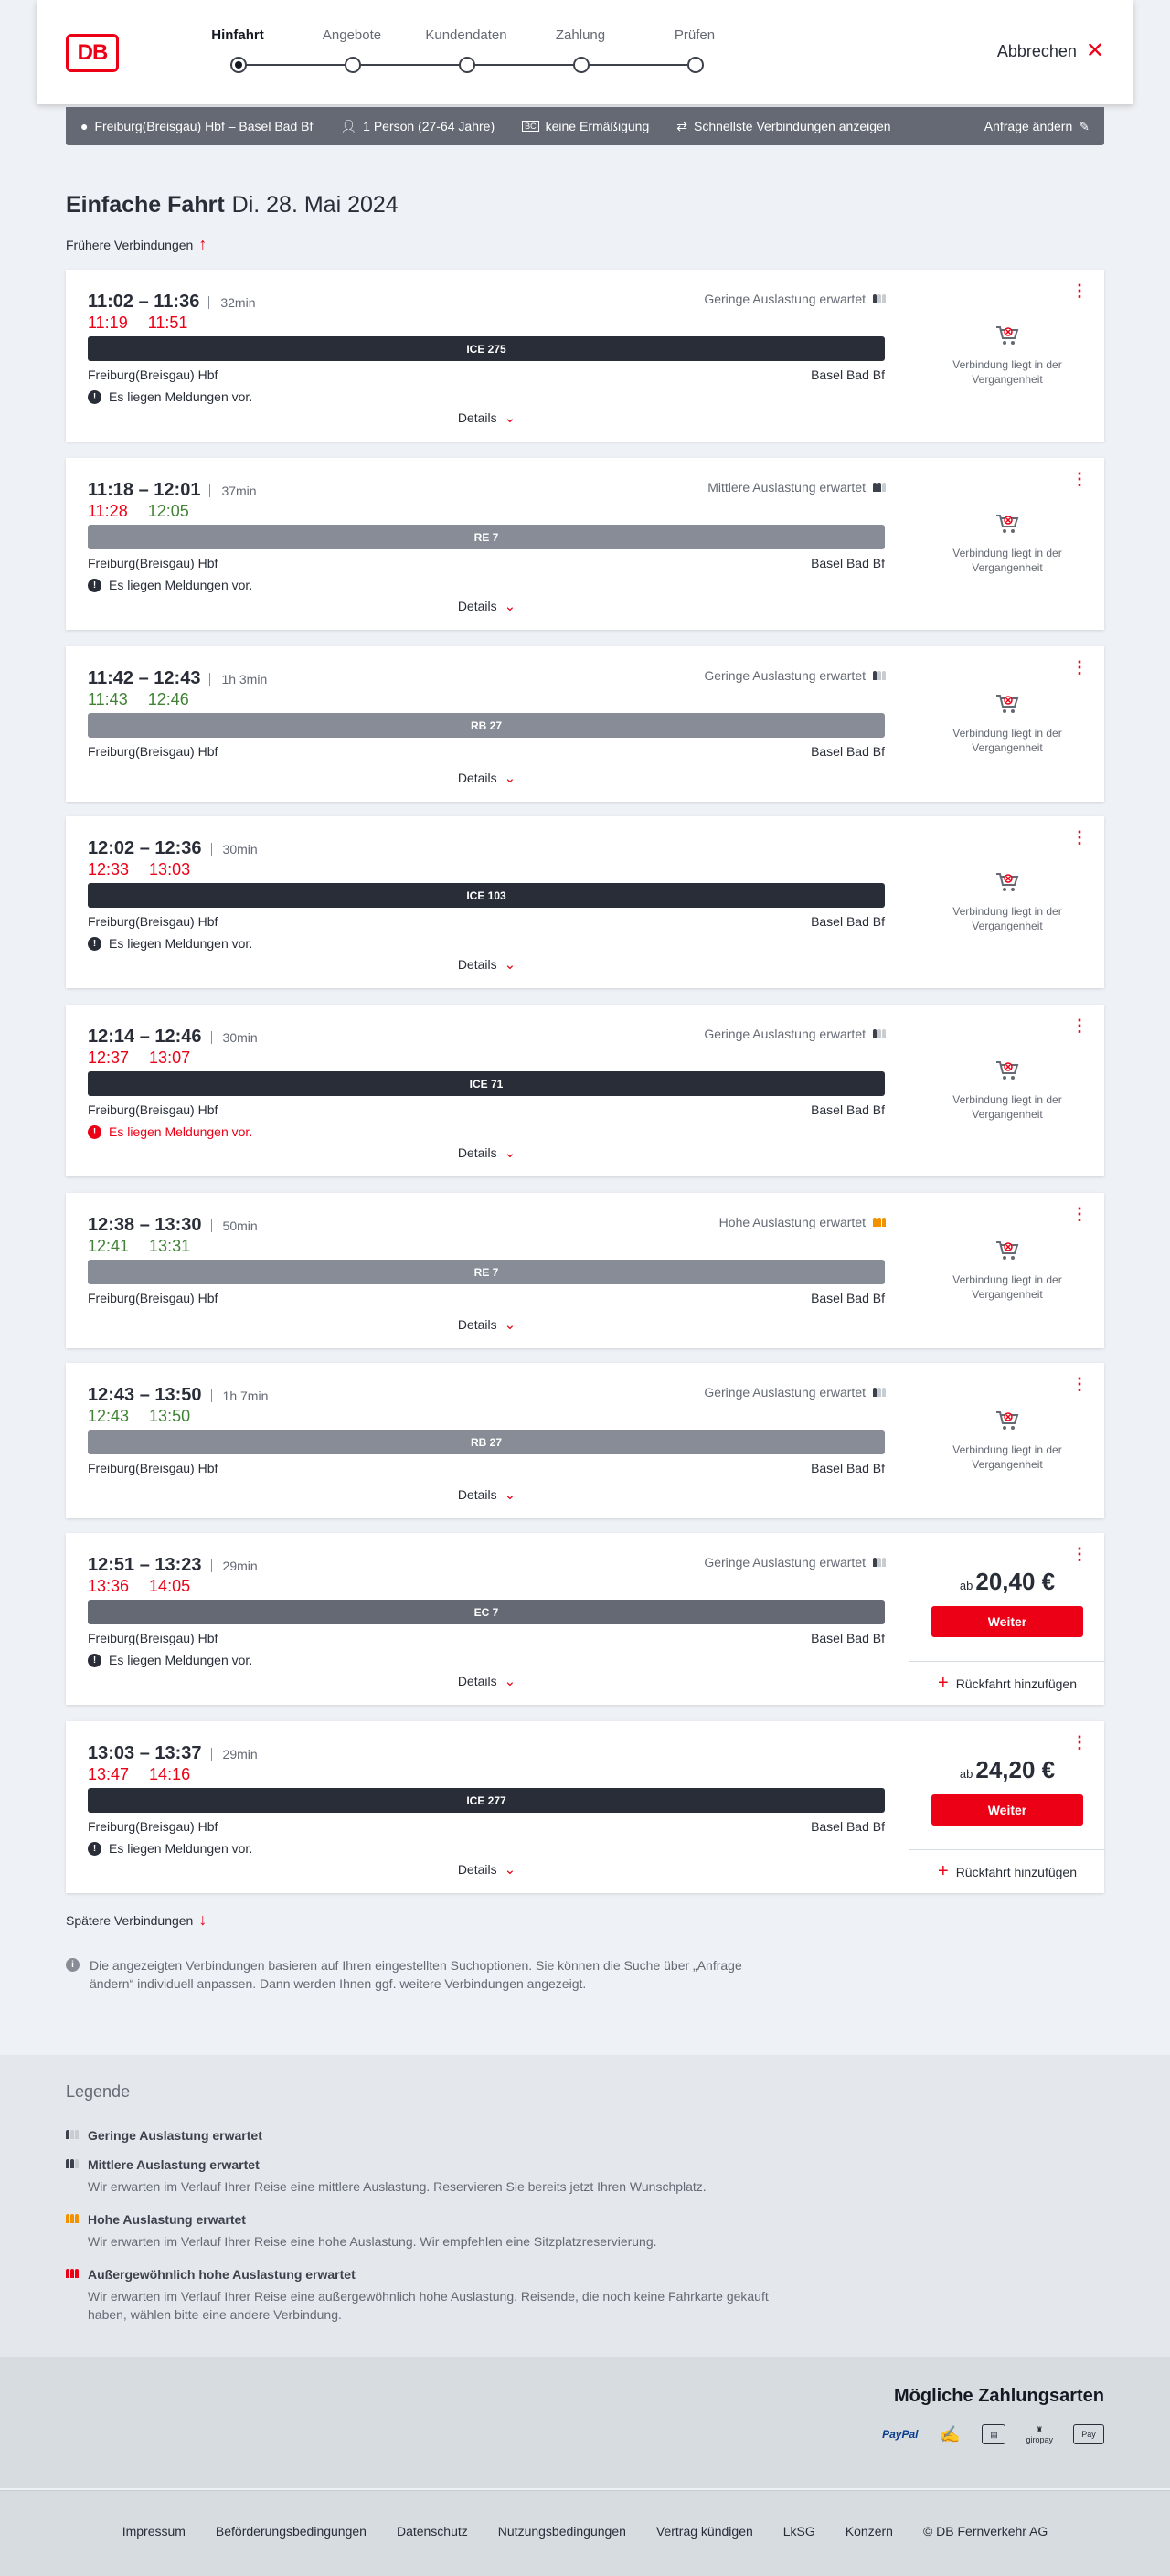 The width and height of the screenshot is (1170, 2576). Describe the element at coordinates (234, 1565) in the screenshot. I see `duration: 29min` at that location.